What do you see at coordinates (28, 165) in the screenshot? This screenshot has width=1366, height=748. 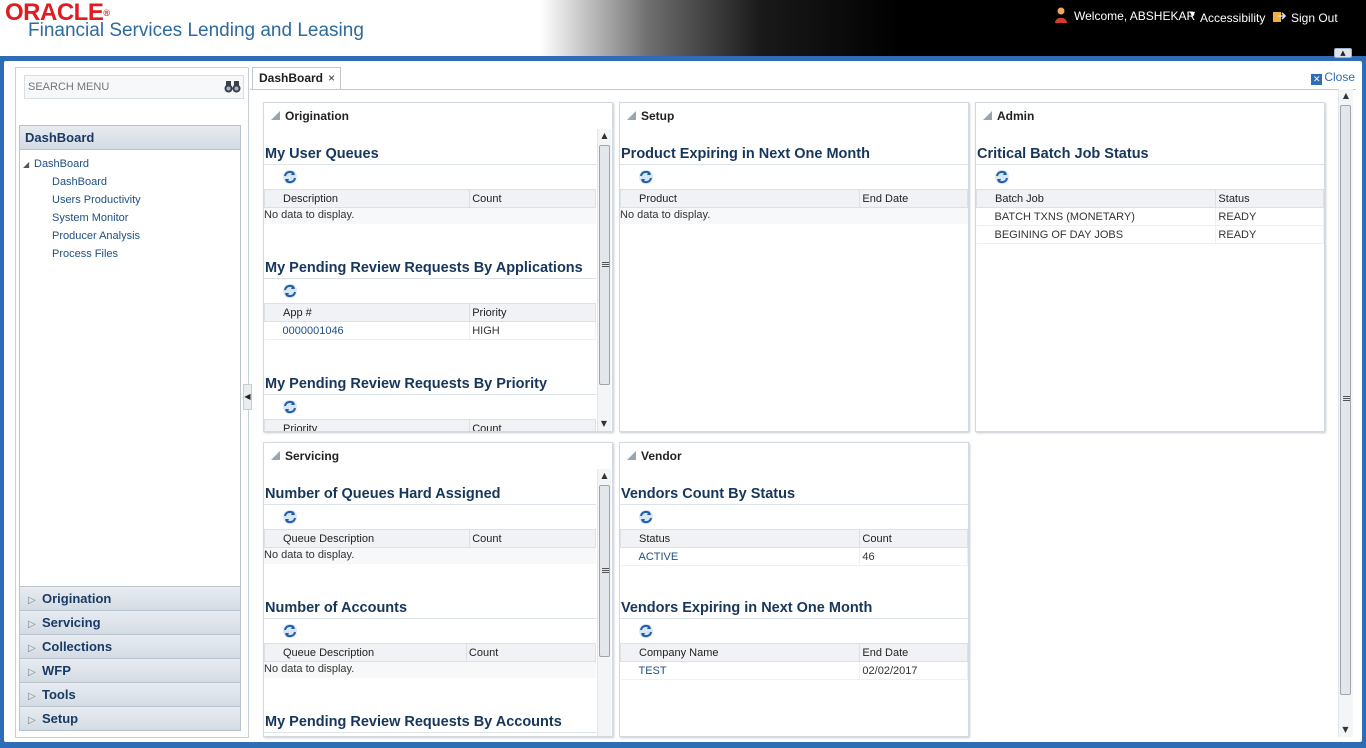 I see `expand-icon: ◢` at bounding box center [28, 165].